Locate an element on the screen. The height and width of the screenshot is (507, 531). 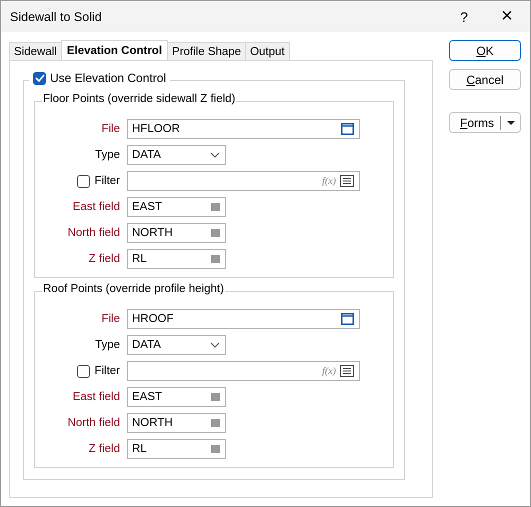
tab: Profile Shape is located at coordinates (206, 51).